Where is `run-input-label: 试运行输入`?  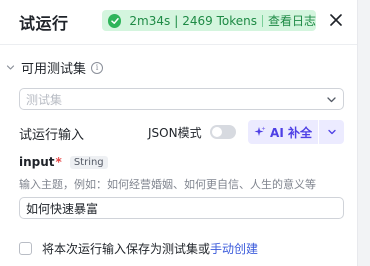
run-input-label: 试运行输入 is located at coordinates (52, 135).